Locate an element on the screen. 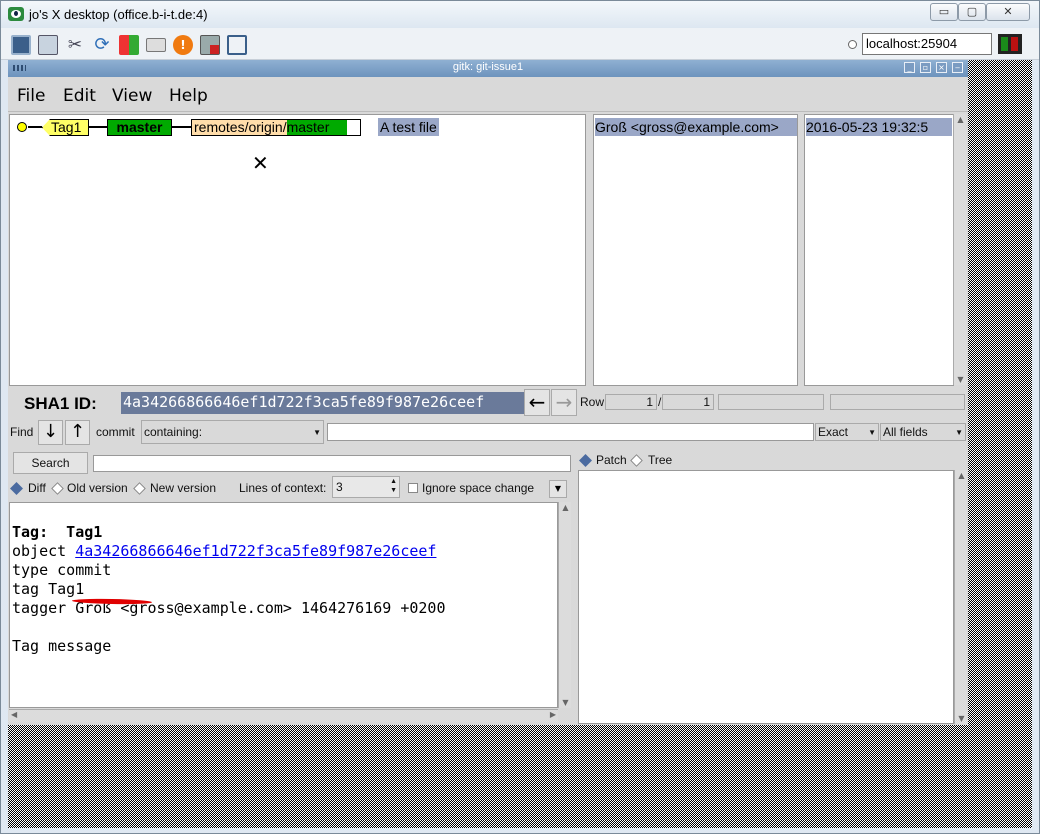 The image size is (1040, 834). row-current: 1 is located at coordinates (631, 402).